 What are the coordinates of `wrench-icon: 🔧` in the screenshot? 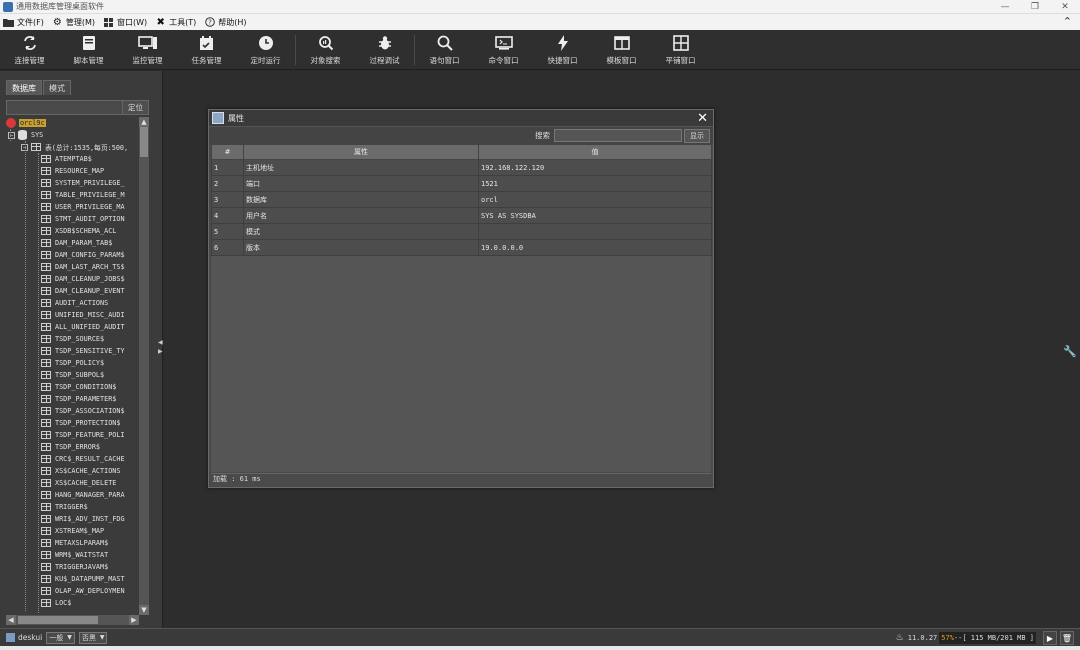 It's located at (1070, 351).